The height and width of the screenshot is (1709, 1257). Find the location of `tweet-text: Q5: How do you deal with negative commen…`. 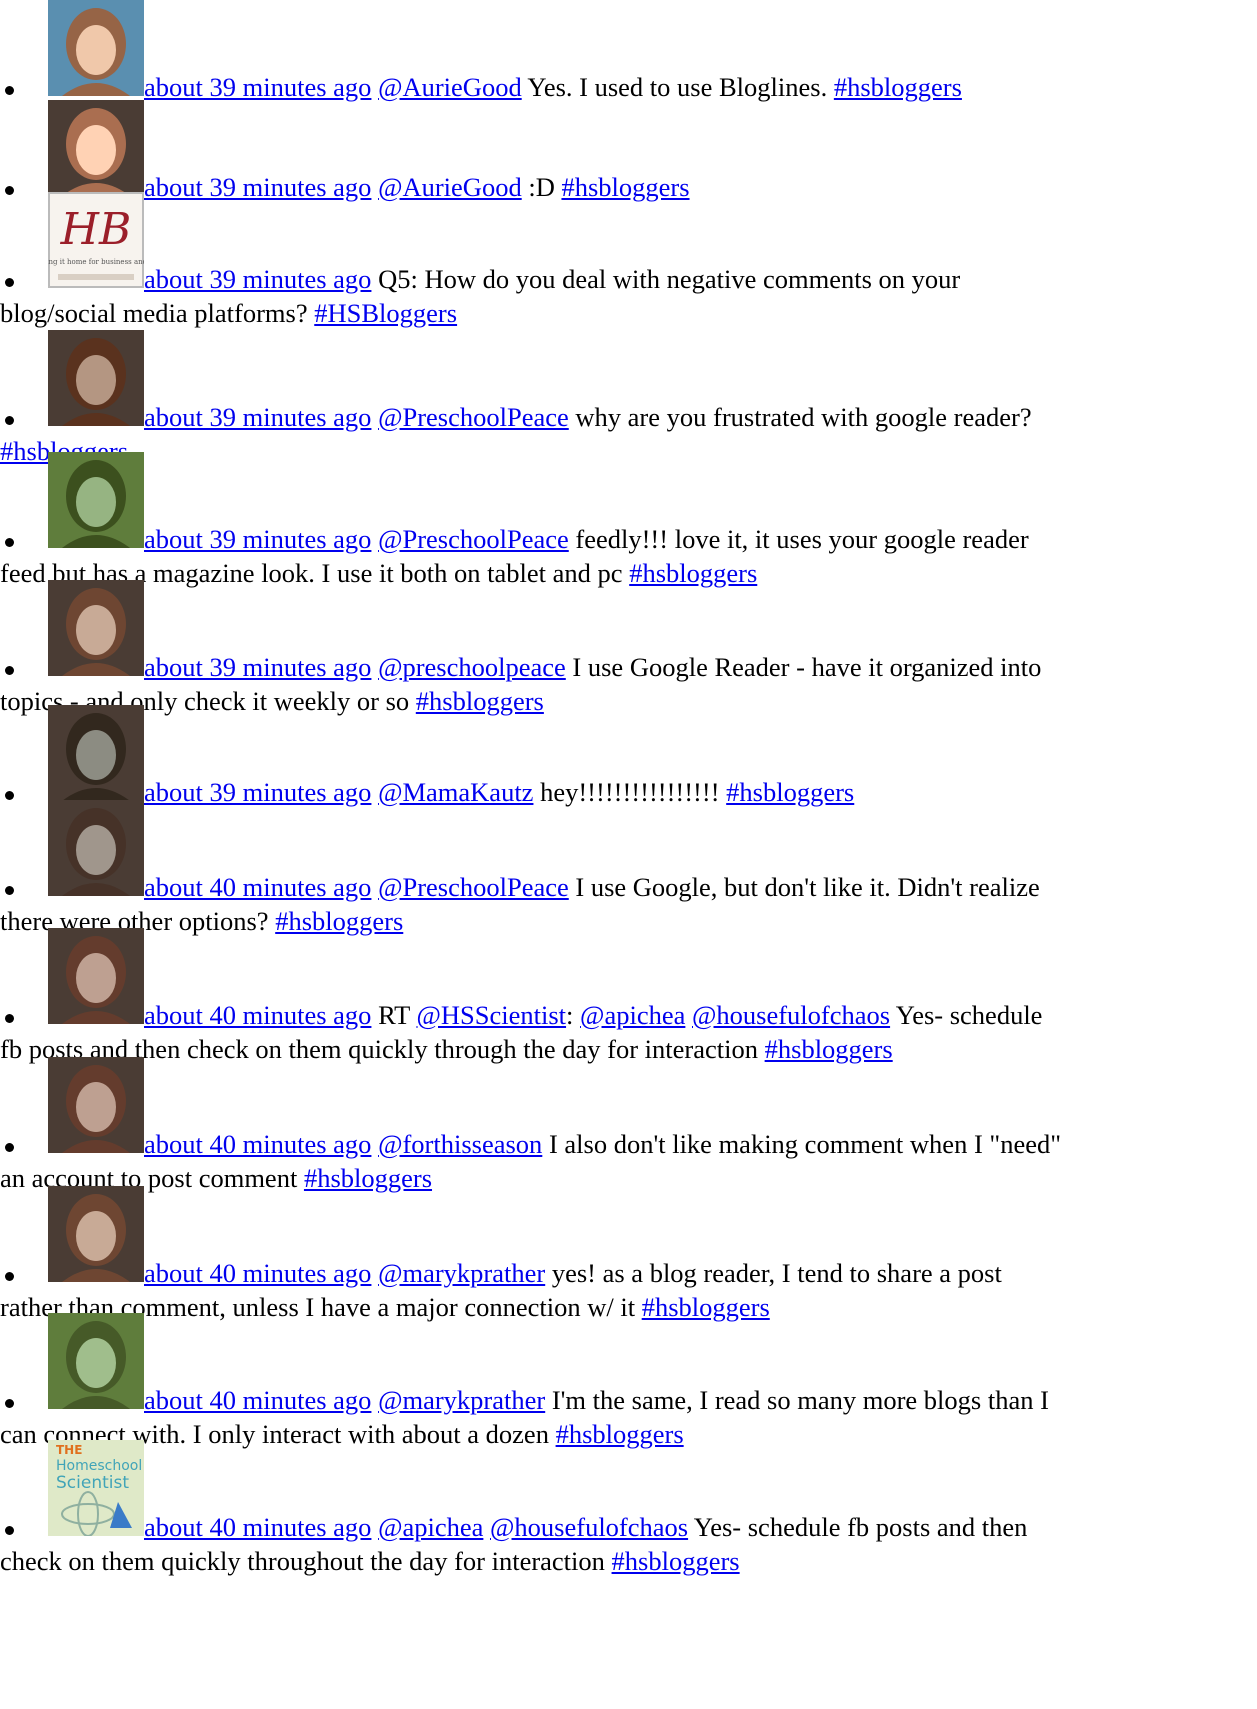

tweet-text: Q5: How do you deal with negative commen… is located at coordinates (669, 279).